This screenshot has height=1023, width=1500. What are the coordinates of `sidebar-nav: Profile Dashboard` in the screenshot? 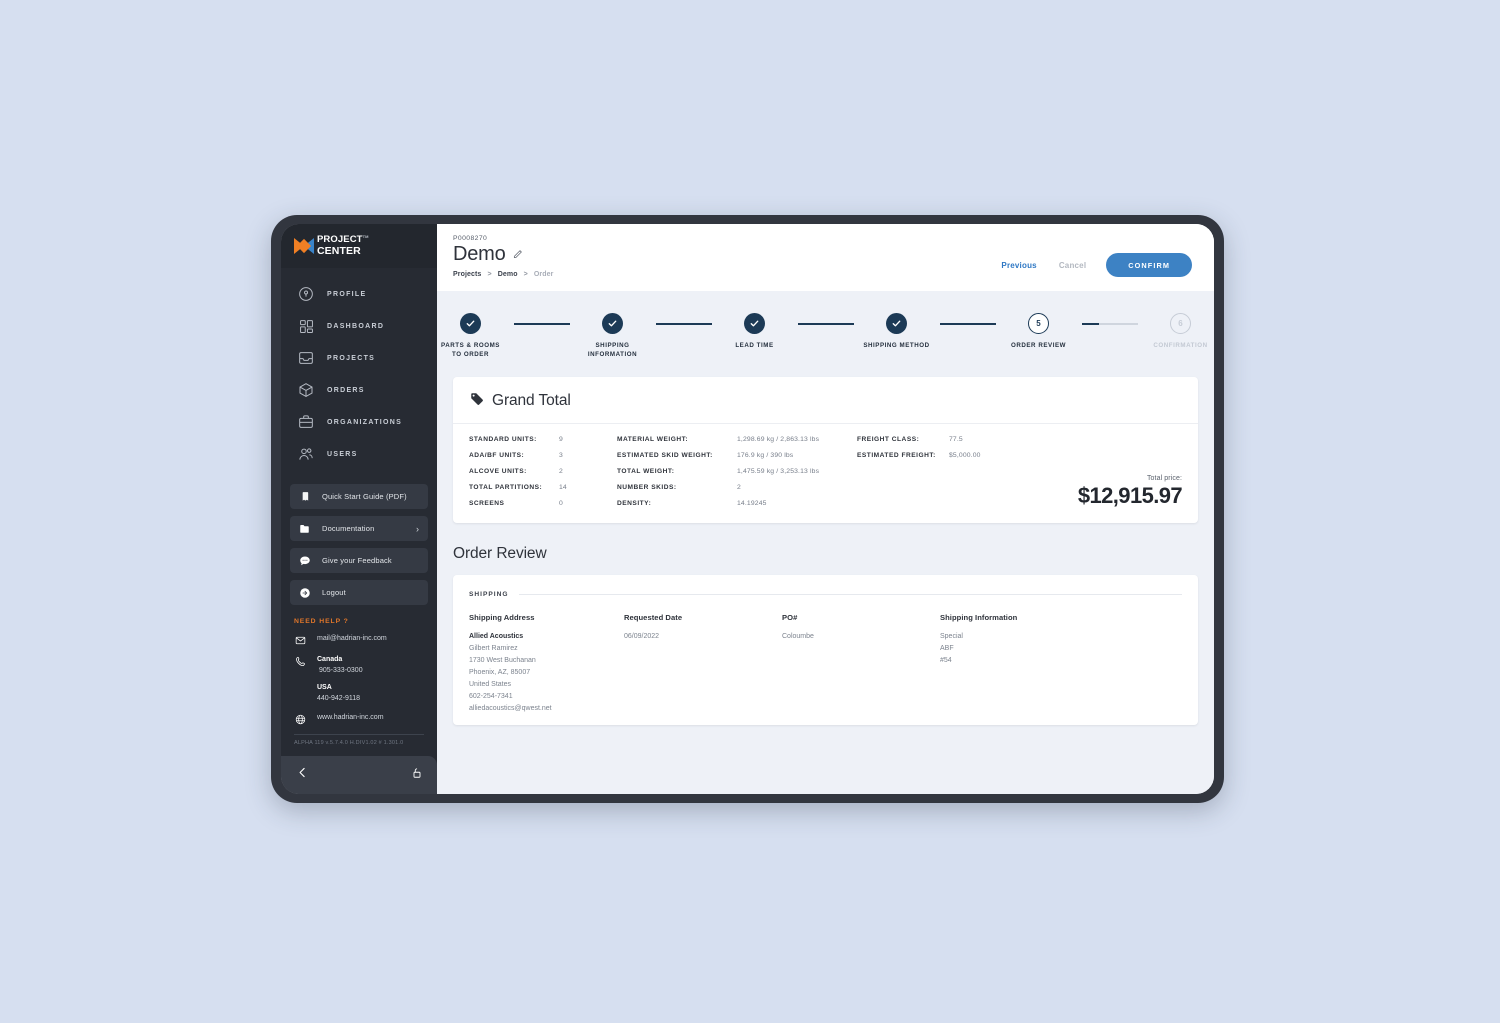 It's located at (359, 369).